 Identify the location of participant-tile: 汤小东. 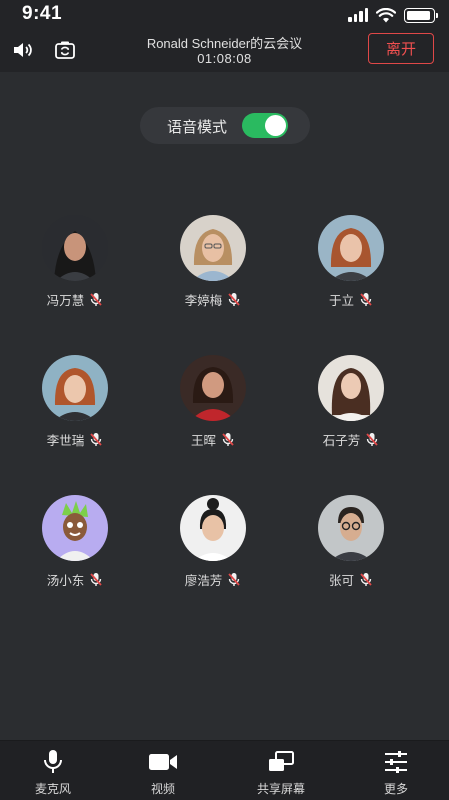
(75, 550).